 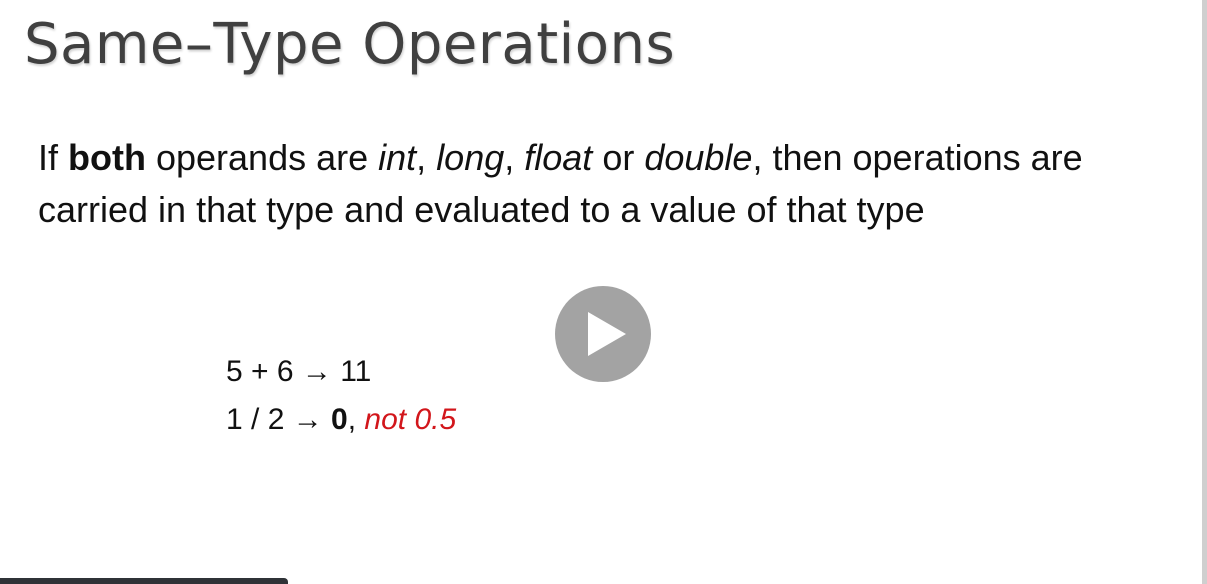 What do you see at coordinates (350, 44) in the screenshot?
I see `slide-title: Same–Type Operations` at bounding box center [350, 44].